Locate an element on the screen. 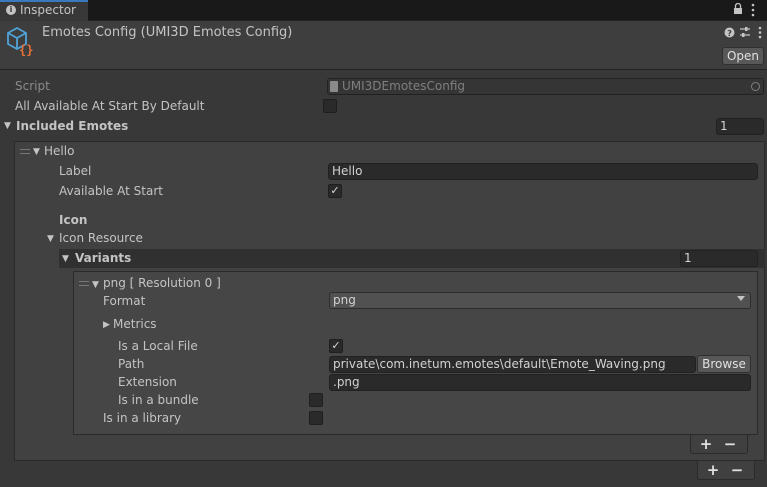 This screenshot has height=487, width=767. is-in-bundle-label: Is in a bundle is located at coordinates (158, 400).